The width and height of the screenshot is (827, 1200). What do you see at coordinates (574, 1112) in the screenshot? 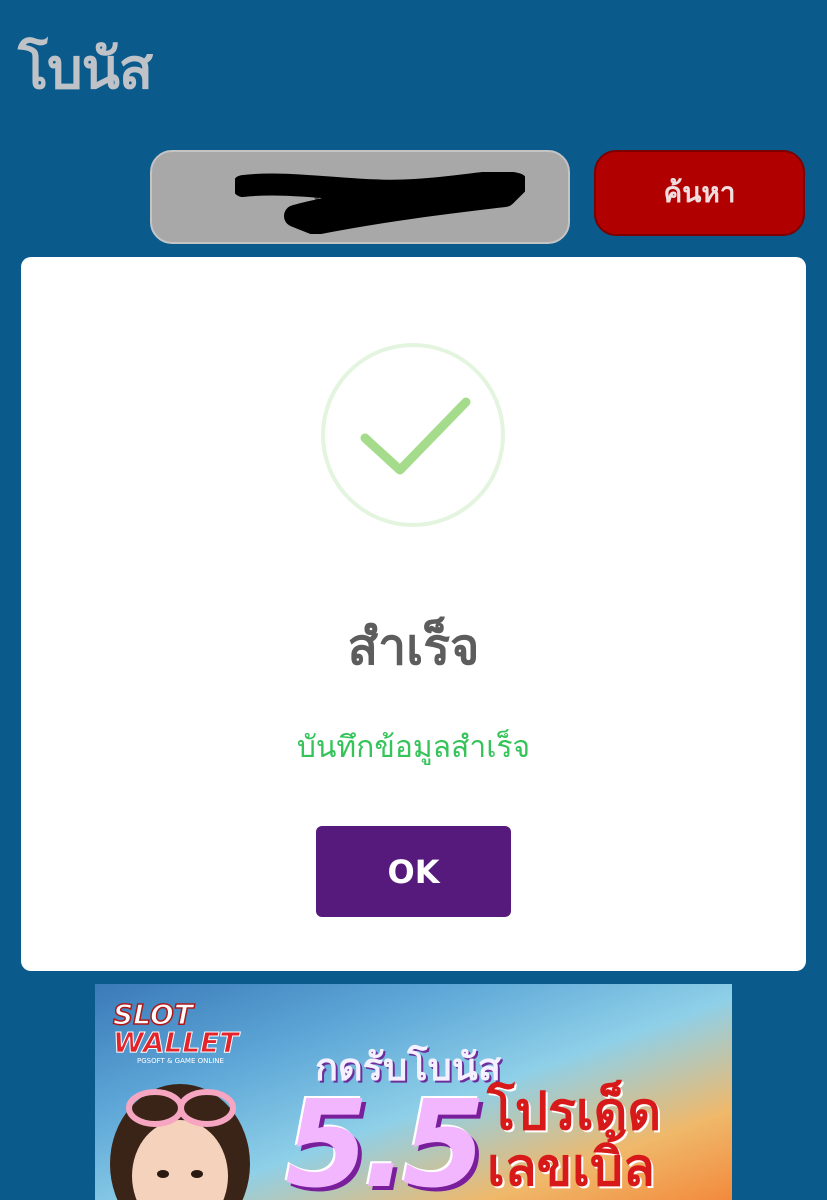
I see `banner-promo-line1: โปรเด็ด` at bounding box center [574, 1112].